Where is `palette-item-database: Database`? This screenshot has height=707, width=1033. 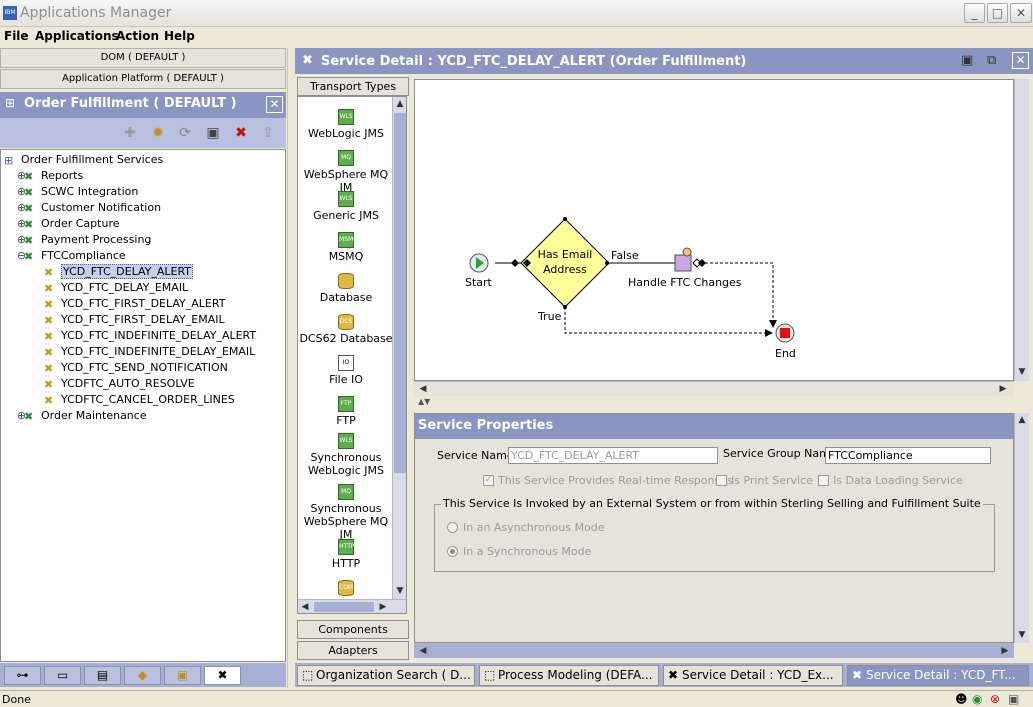
palette-item-database: Database is located at coordinates (346, 288).